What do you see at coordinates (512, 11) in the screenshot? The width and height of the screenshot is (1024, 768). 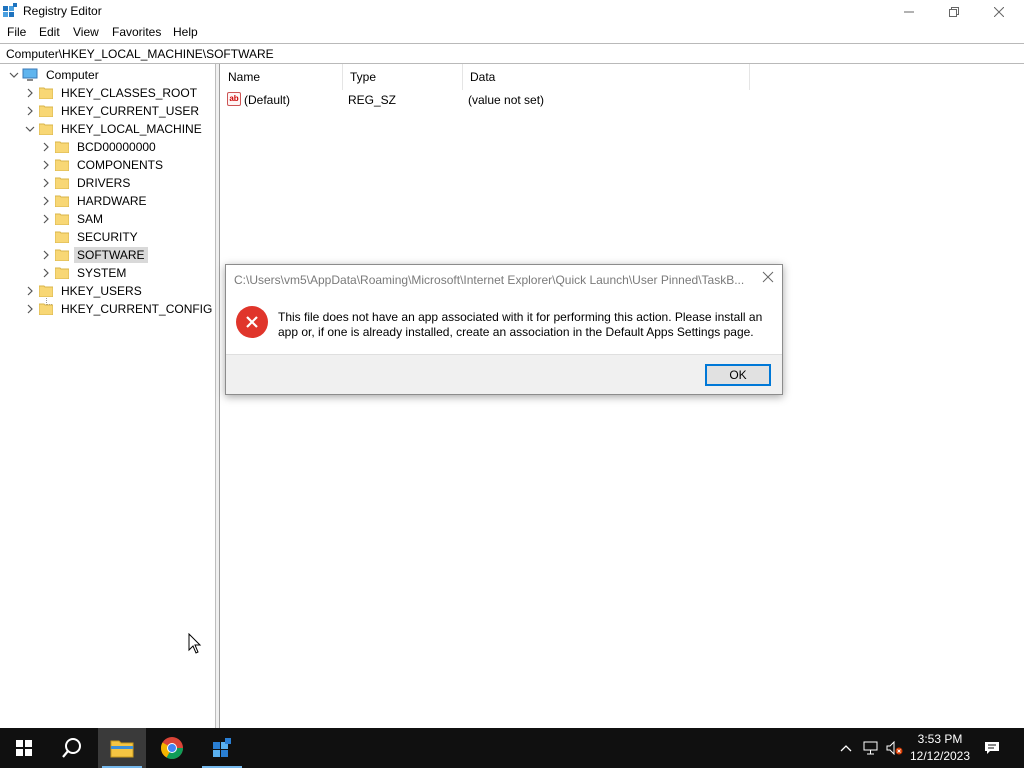 I see `title-bar: Registry Editor` at bounding box center [512, 11].